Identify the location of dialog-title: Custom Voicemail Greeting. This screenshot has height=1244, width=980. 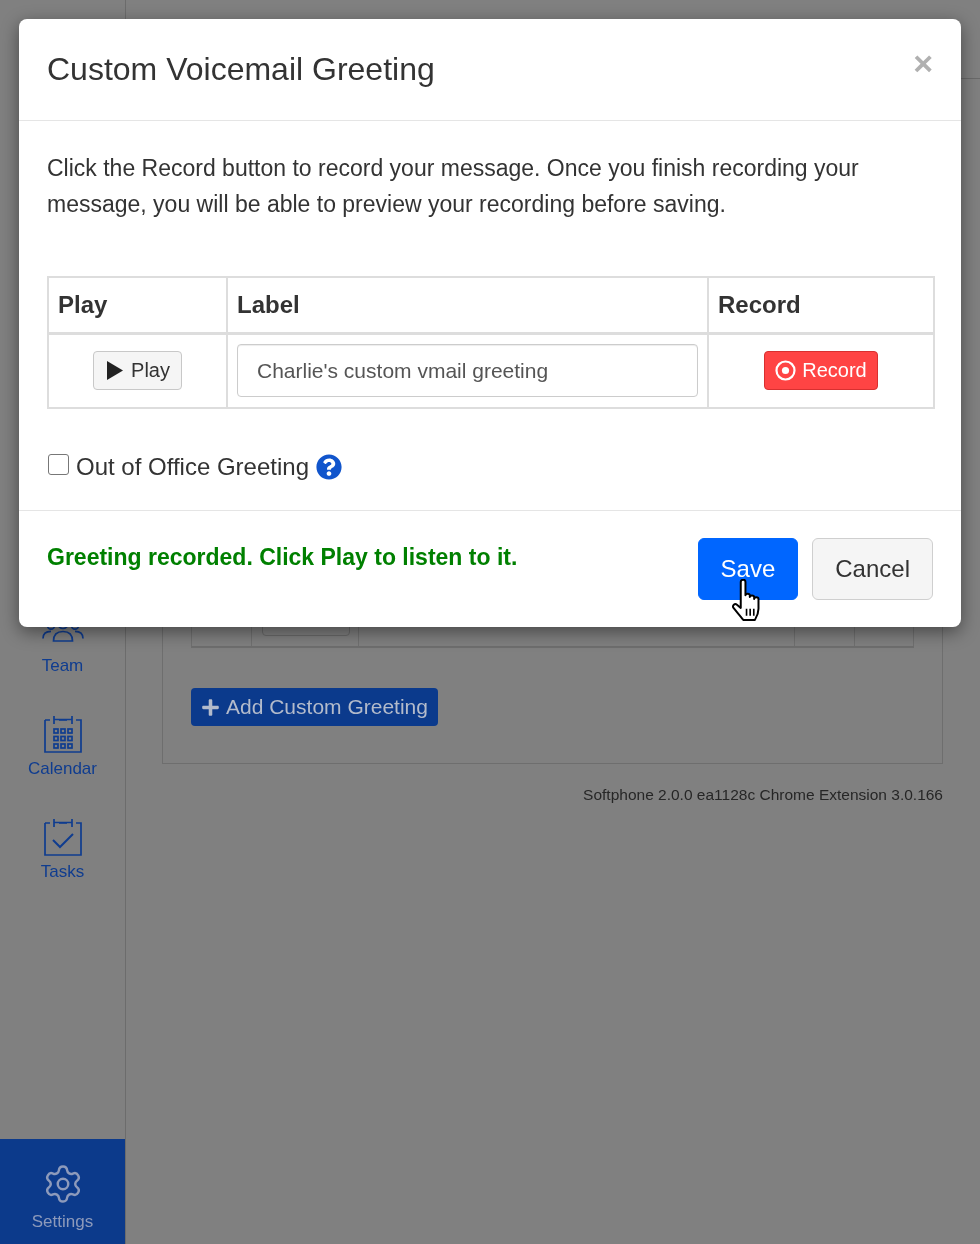
(241, 69).